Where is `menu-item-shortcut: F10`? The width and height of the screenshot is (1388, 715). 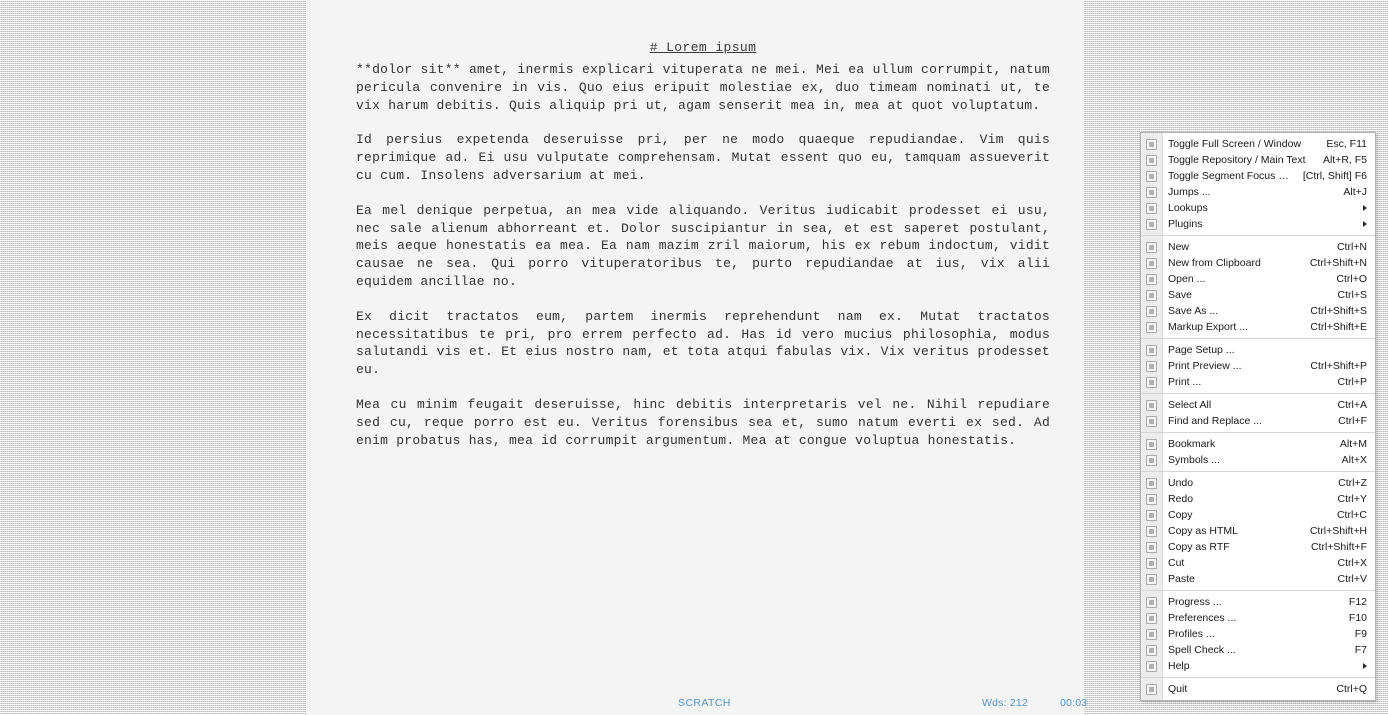
menu-item-shortcut: F10 is located at coordinates (1357, 618).